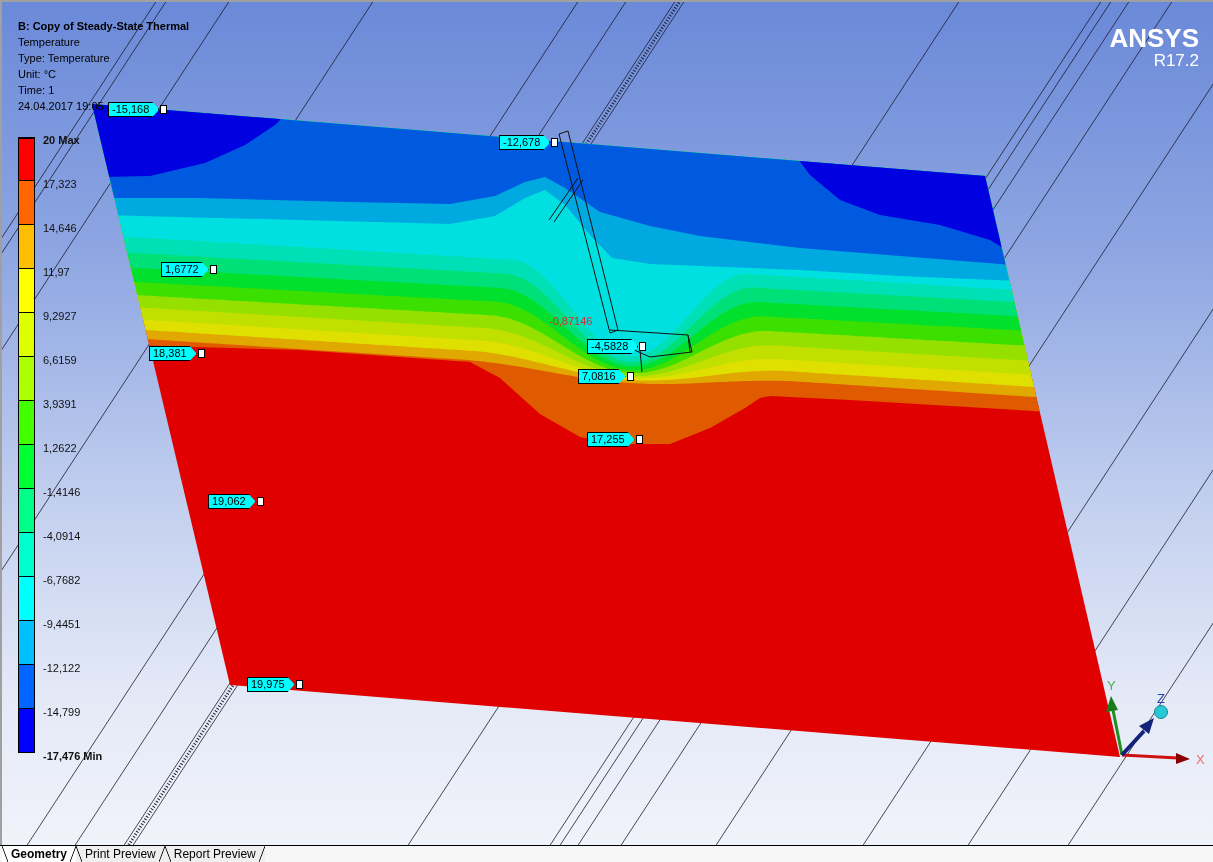 This screenshot has height=862, width=1213. What do you see at coordinates (185, 269) in the screenshot?
I see `probe-label: 1,6772` at bounding box center [185, 269].